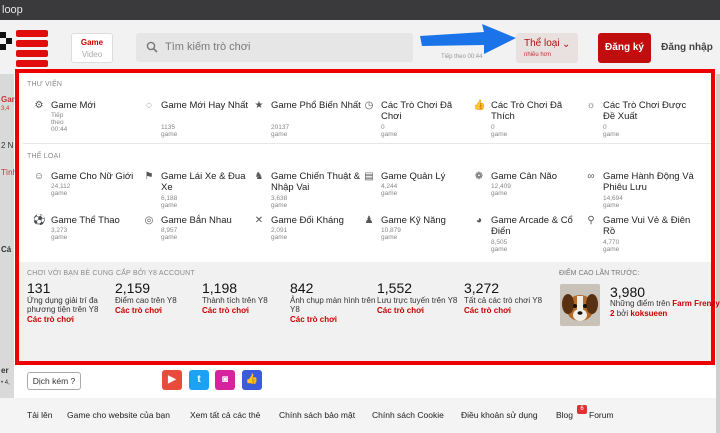 The image size is (720, 433). I want to click on background-scrollbar, so click(718, 253).